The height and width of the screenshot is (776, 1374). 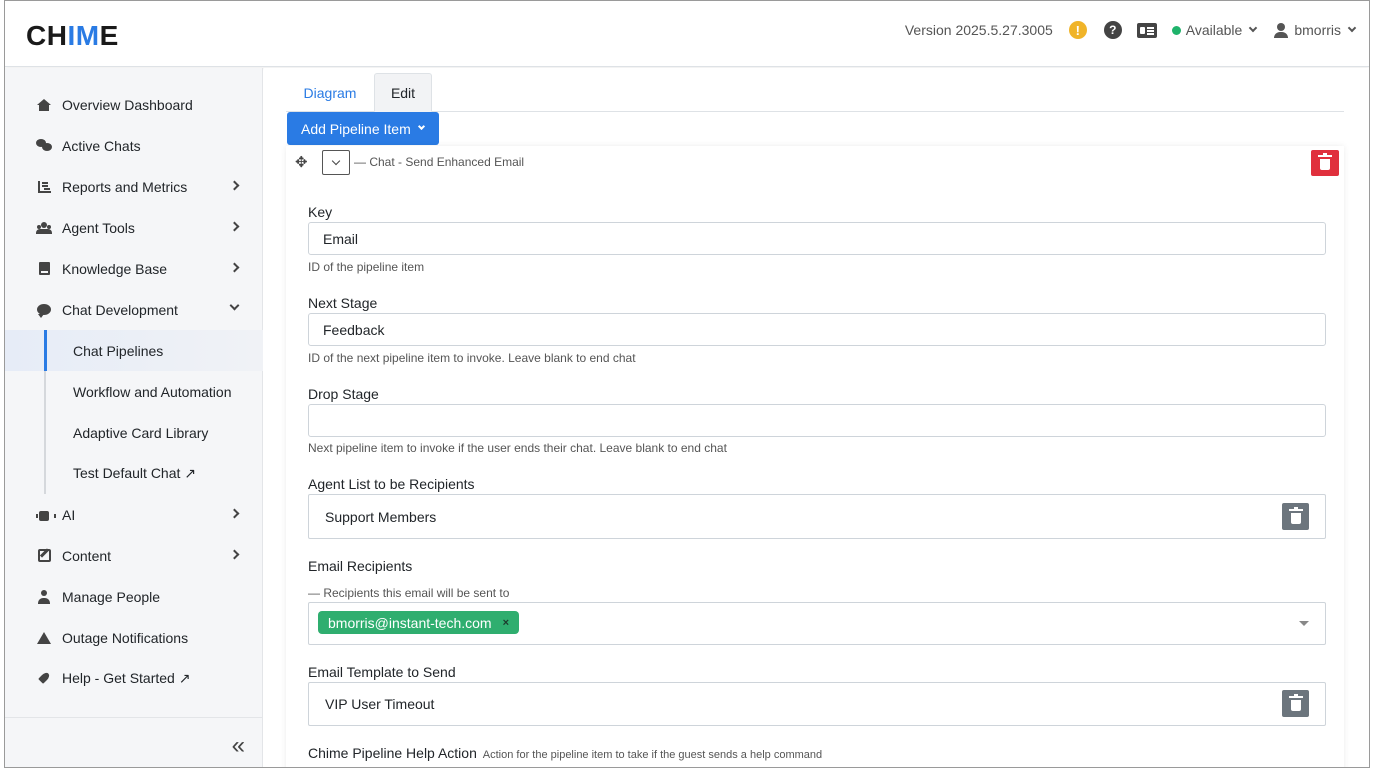 I want to click on reports-icon, so click(x=44, y=187).